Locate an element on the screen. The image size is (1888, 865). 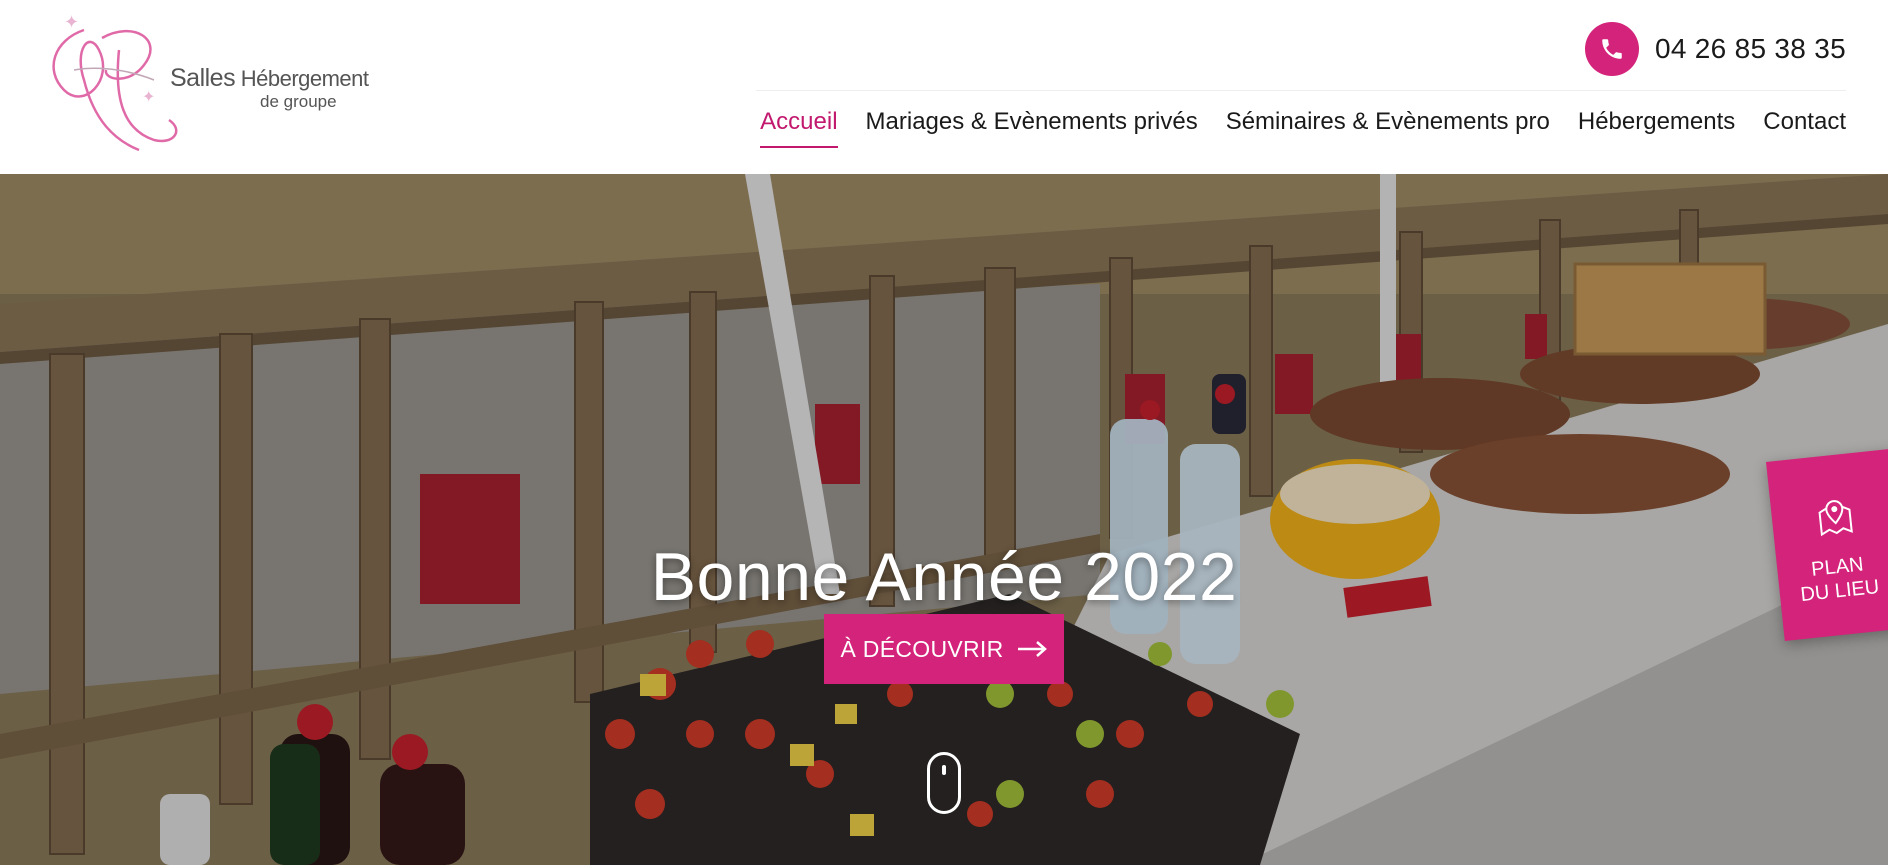
discover-button: À DÉCOUVRIR is located at coordinates (944, 649).